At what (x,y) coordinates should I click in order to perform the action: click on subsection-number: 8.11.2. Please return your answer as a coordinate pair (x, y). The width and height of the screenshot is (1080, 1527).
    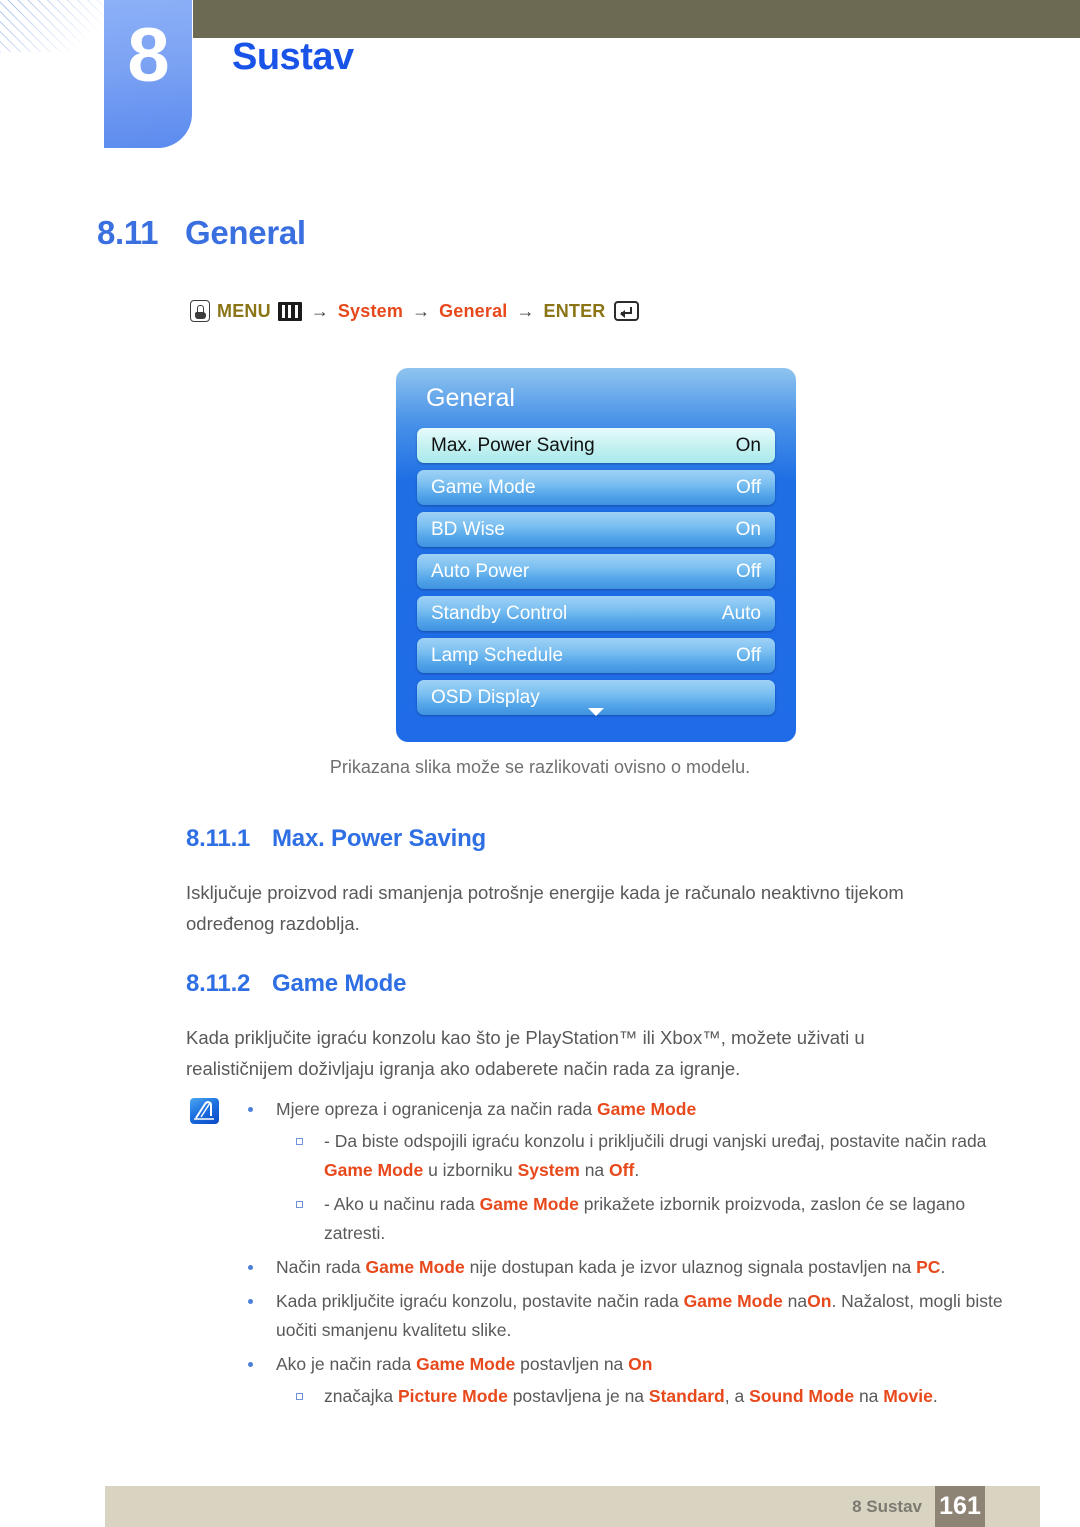
    Looking at the image, I should click on (218, 983).